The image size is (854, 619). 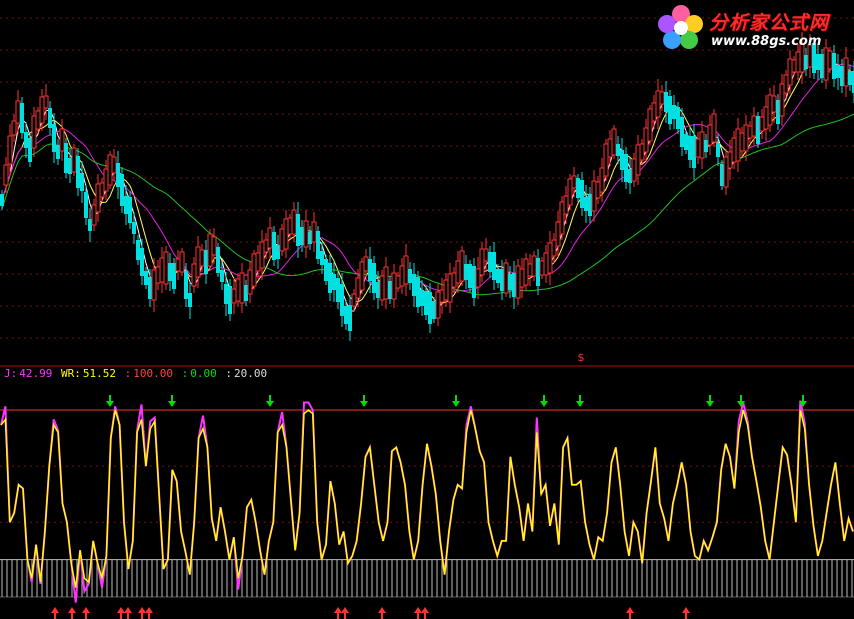 What do you see at coordinates (203, 373) in the screenshot?
I see `mid-value: 0.00` at bounding box center [203, 373].